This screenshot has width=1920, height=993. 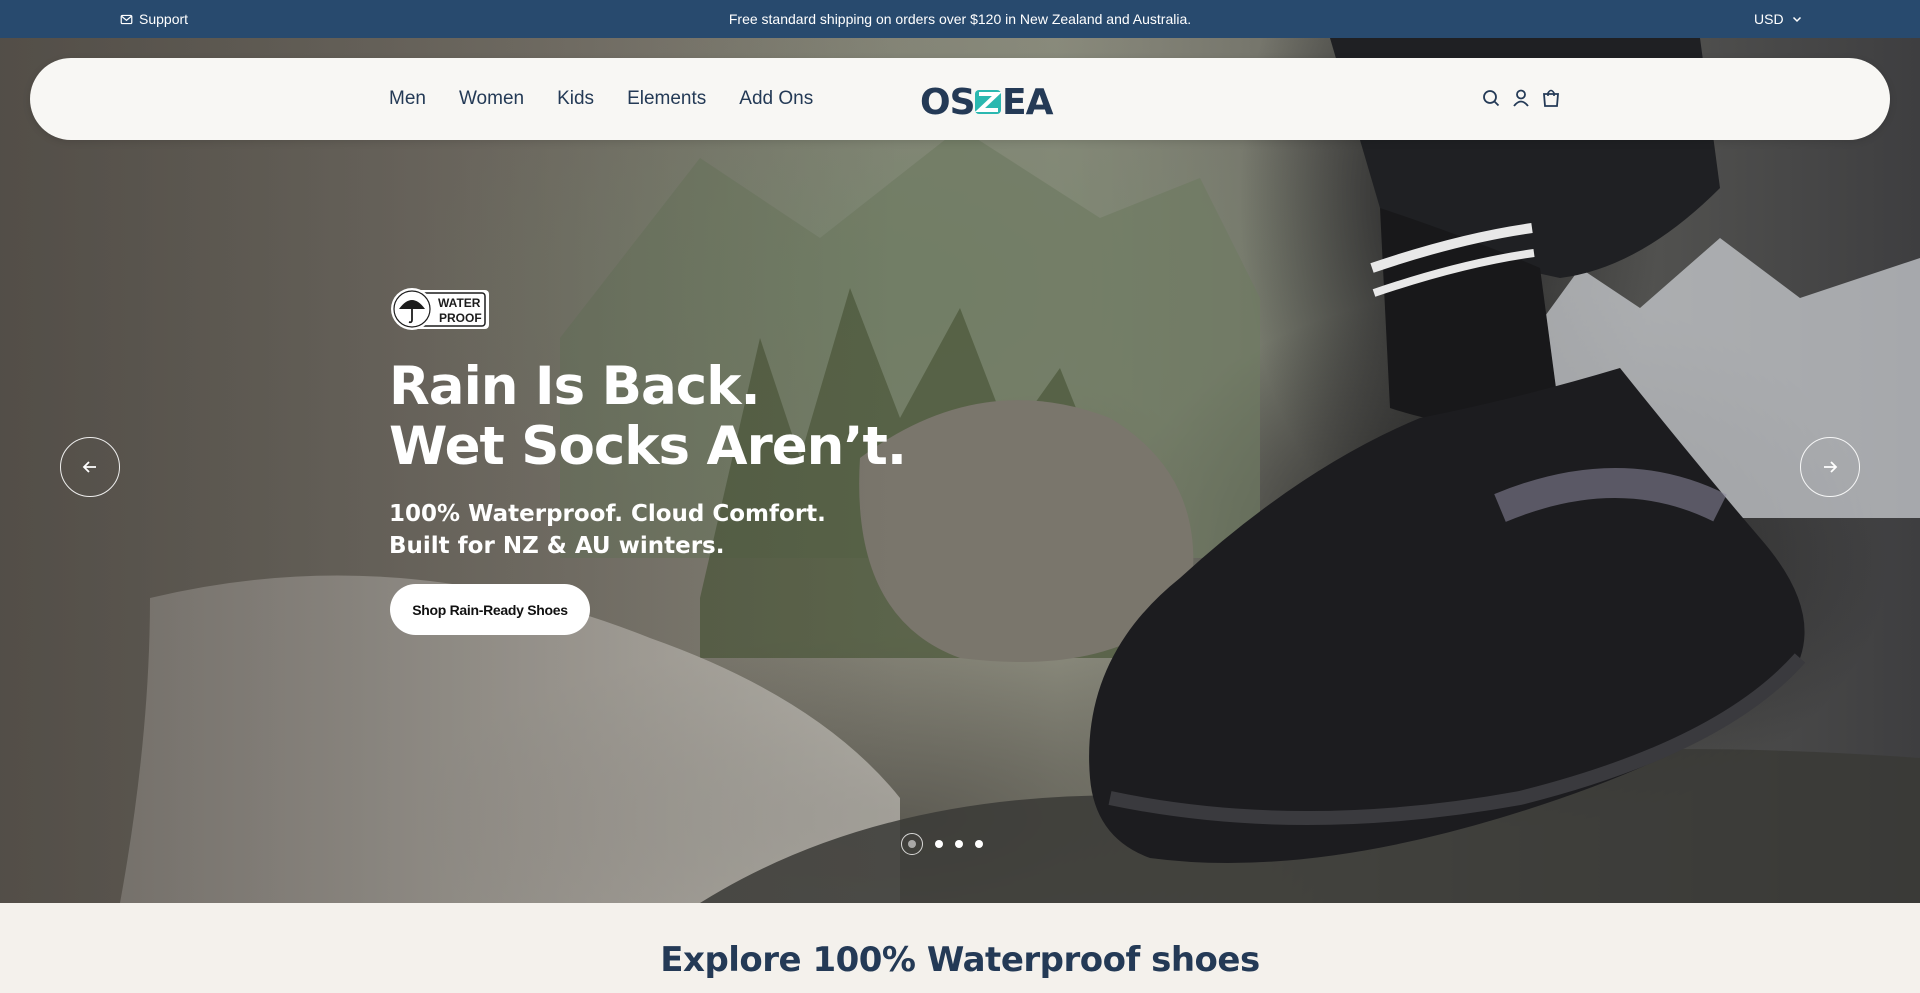 I want to click on badge-line-2: PROOF, so click(x=460, y=318).